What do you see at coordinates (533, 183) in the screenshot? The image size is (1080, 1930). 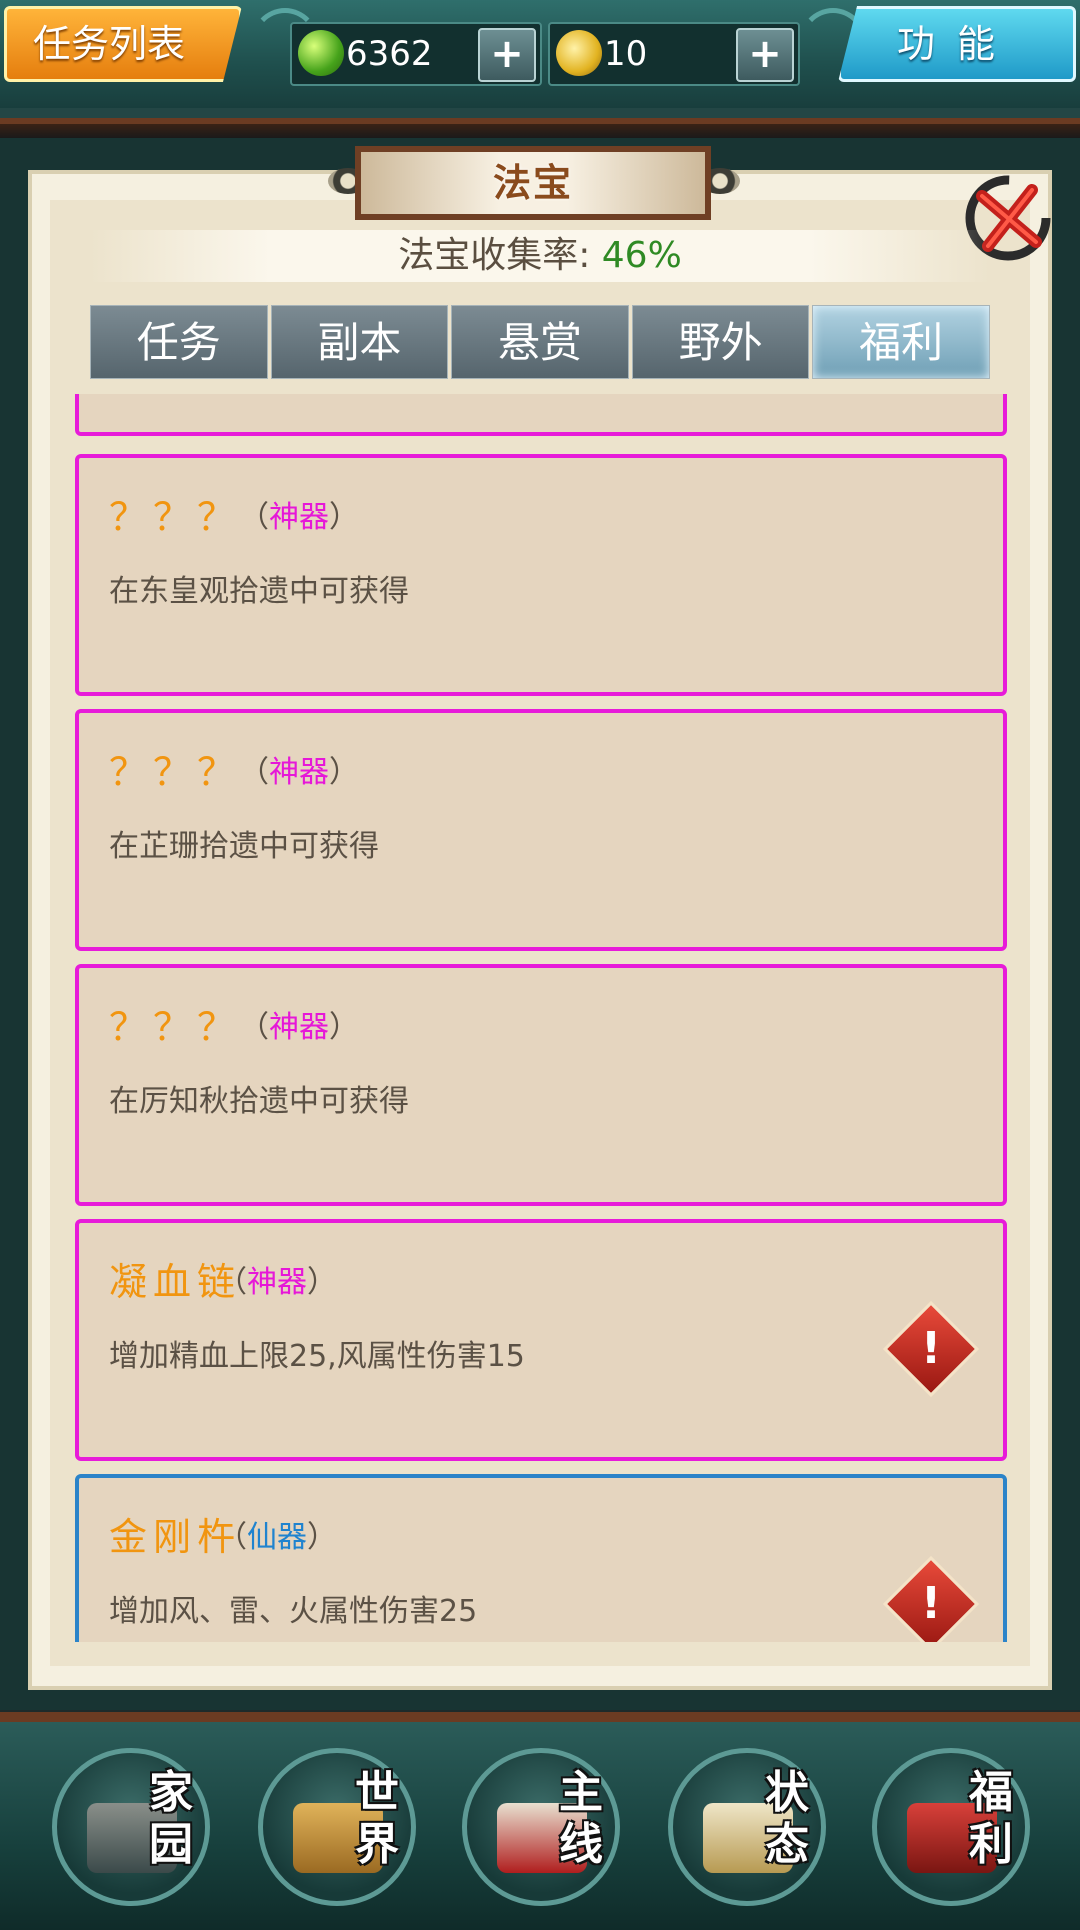 I see `panel-title: 法宝` at bounding box center [533, 183].